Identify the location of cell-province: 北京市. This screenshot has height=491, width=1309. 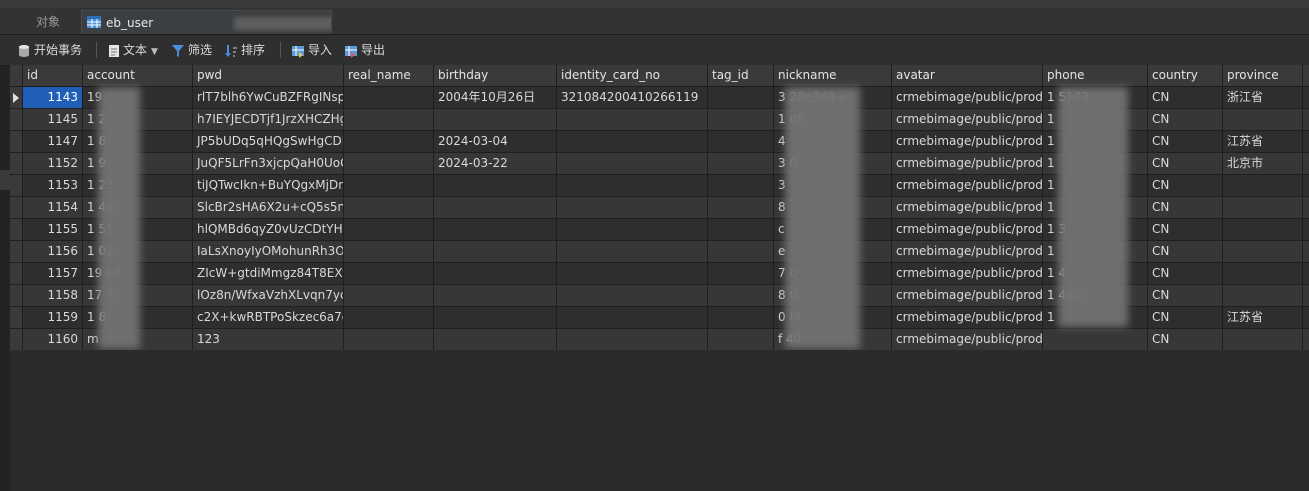
(1263, 163).